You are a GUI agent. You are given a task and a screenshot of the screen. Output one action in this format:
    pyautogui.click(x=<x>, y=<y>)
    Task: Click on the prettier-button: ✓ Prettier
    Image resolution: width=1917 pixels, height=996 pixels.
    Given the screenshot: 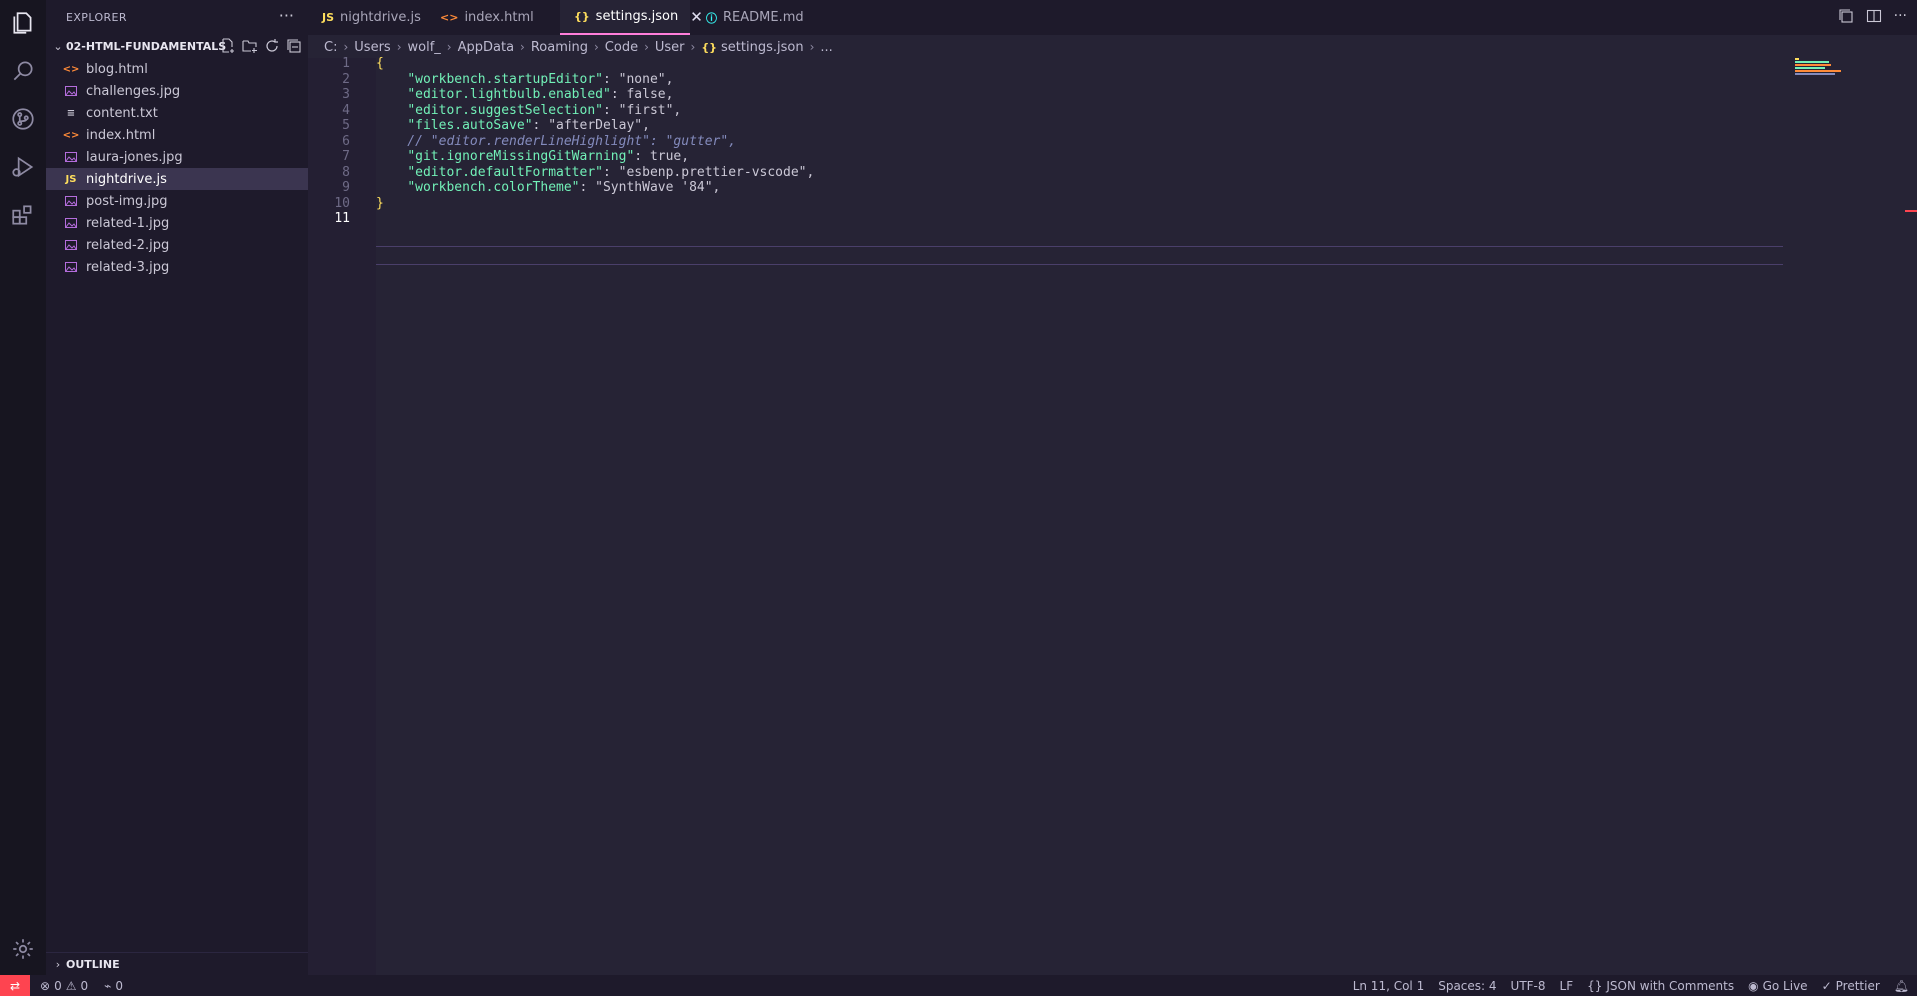 What is the action you would take?
    pyautogui.click(x=1851, y=986)
    